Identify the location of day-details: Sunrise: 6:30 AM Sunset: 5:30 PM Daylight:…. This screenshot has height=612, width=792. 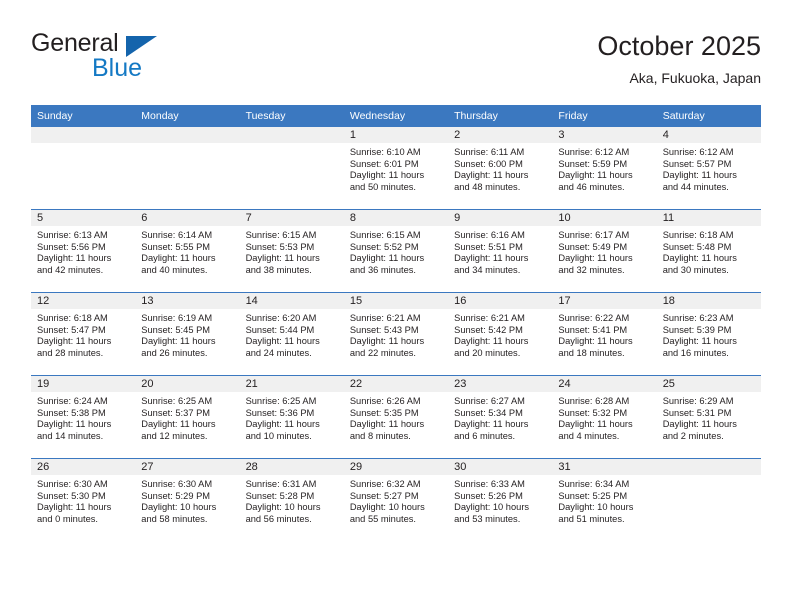
(83, 500).